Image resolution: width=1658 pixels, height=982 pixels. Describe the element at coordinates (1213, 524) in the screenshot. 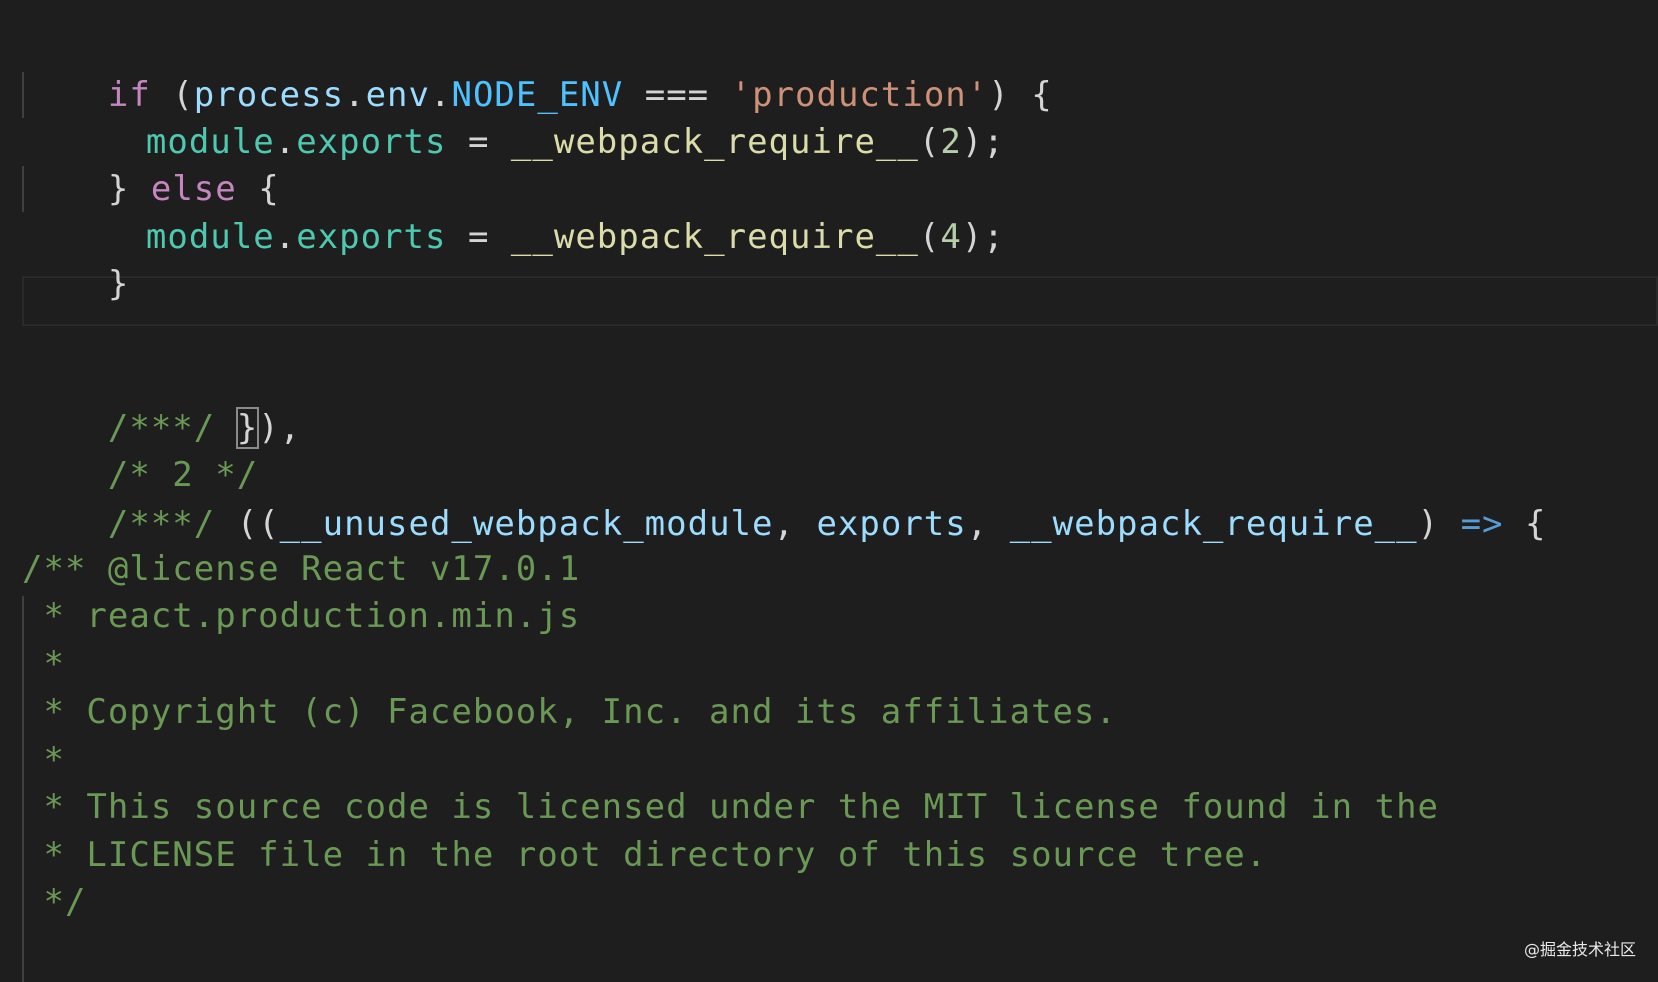

I see `parameter-token: __webpack_require__` at that location.